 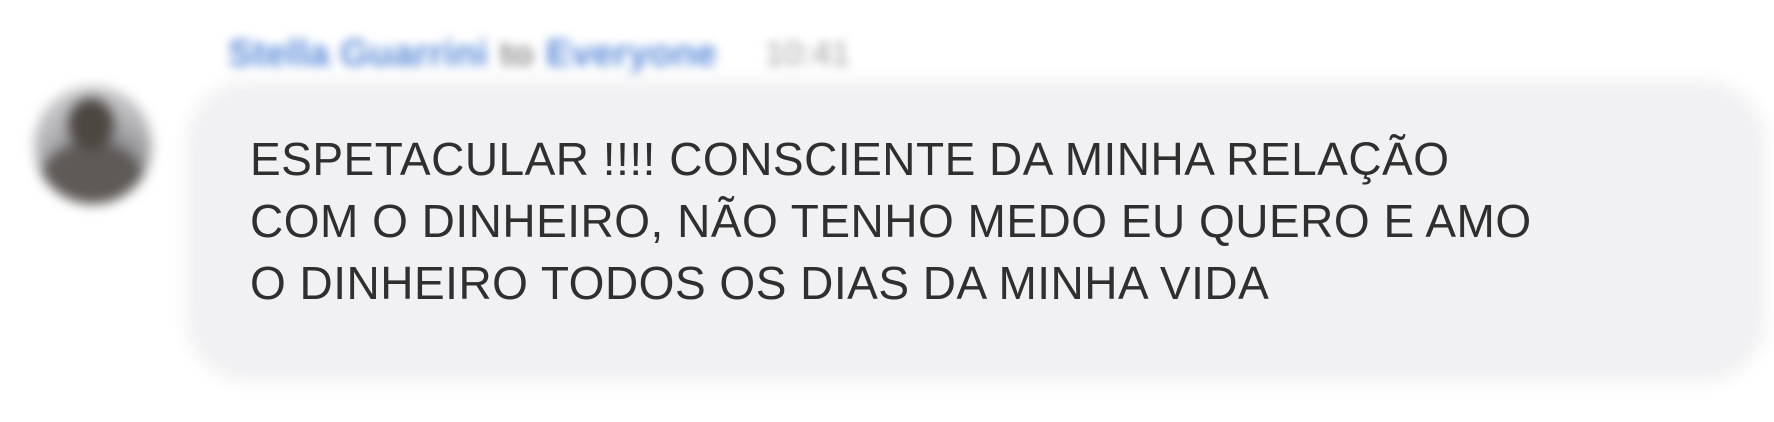 What do you see at coordinates (760, 283) in the screenshot?
I see `message-line: O DINHEIRO TODOS OS DIAS DA MINHA VIDA` at bounding box center [760, 283].